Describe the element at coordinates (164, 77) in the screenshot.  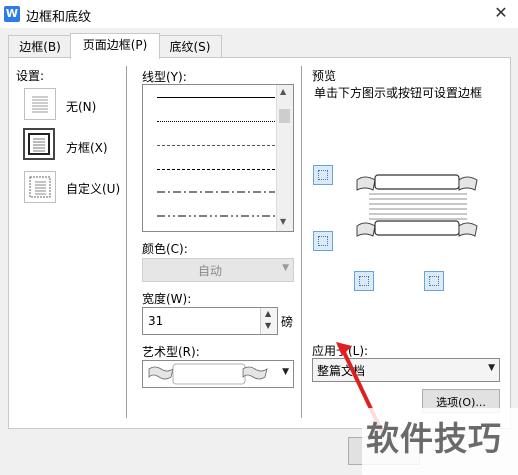
I see `line-style-label: 线型(Y):` at that location.